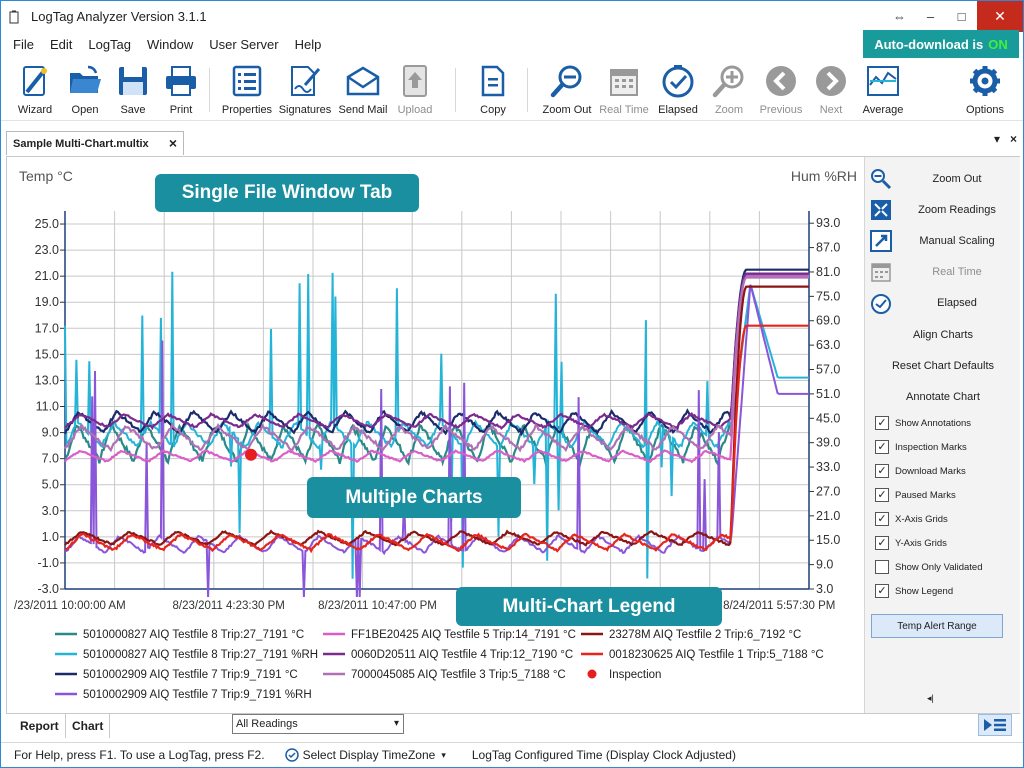  I want to click on auto-download-indicator: Auto-download is ON, so click(941, 44).